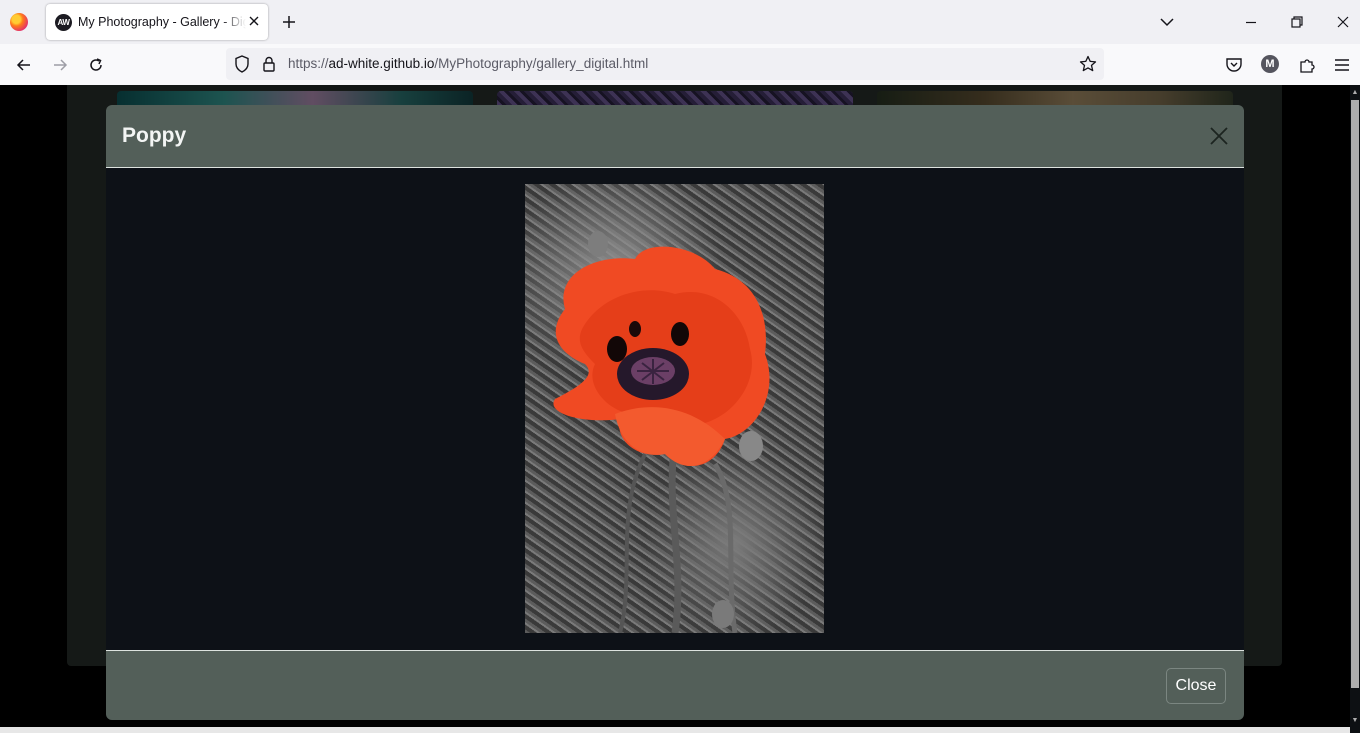  What do you see at coordinates (1297, 22) in the screenshot?
I see `restore-icon` at bounding box center [1297, 22].